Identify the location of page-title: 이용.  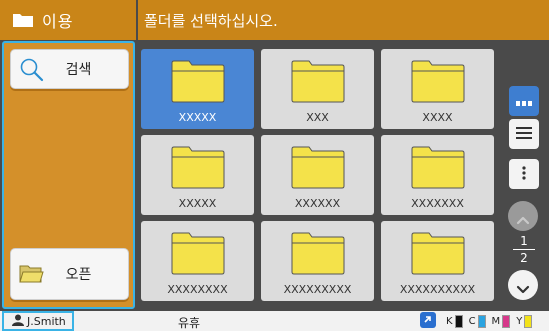
(58, 21).